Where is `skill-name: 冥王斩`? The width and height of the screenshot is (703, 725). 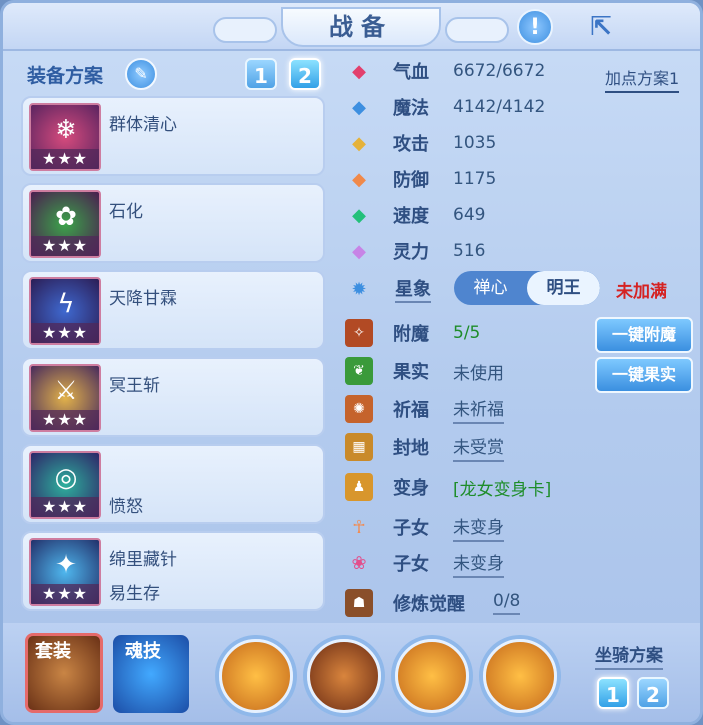
skill-name: 冥王斩 is located at coordinates (134, 386).